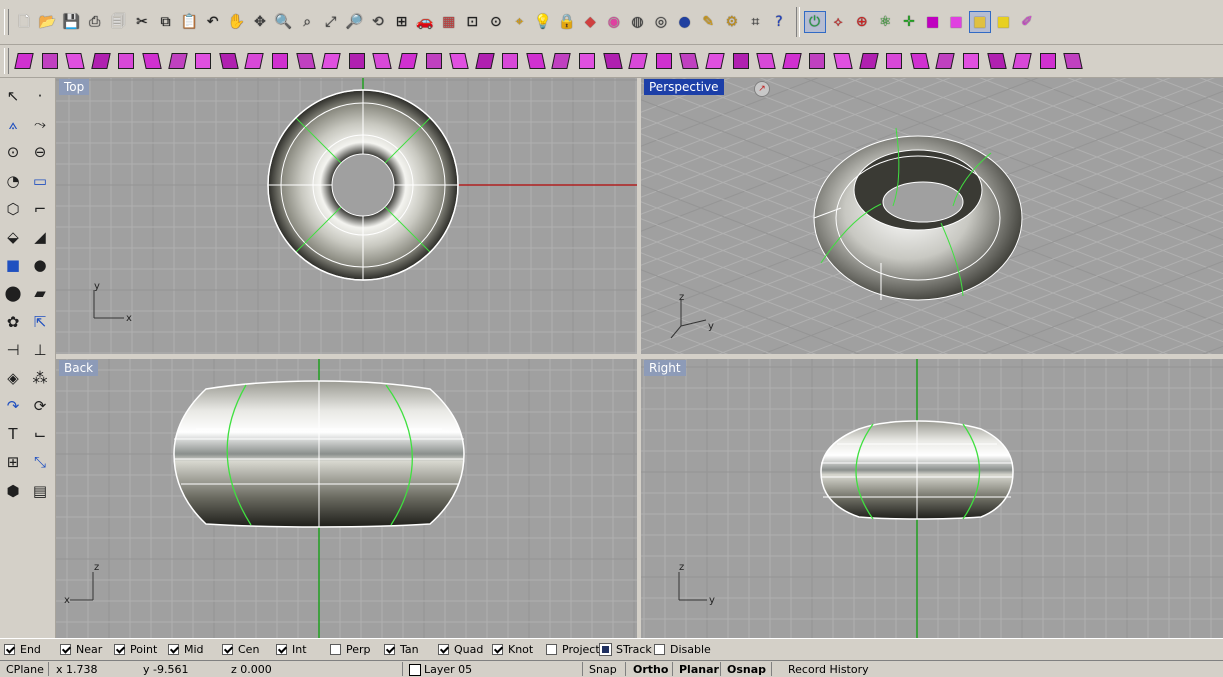 Image resolution: width=1223 pixels, height=677 pixels. Describe the element at coordinates (236, 22) in the screenshot. I see `pan-button: ✋` at that location.